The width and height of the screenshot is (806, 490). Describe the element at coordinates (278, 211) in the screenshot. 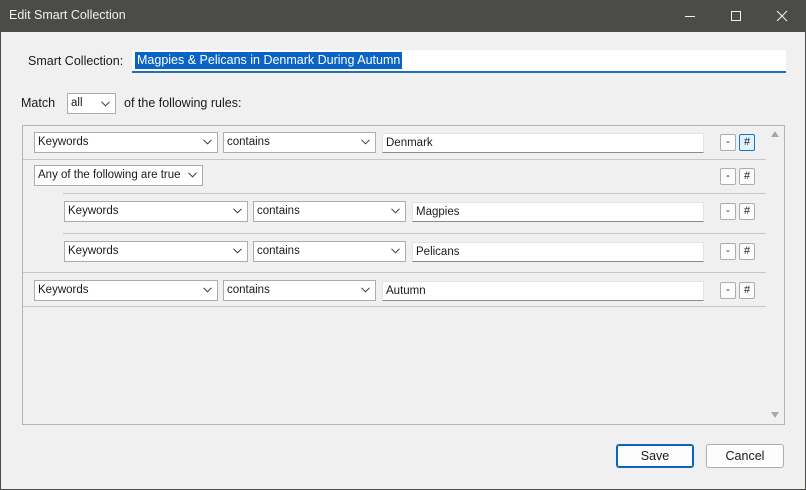

I see `group-rule-1-operator-value: contains` at that location.